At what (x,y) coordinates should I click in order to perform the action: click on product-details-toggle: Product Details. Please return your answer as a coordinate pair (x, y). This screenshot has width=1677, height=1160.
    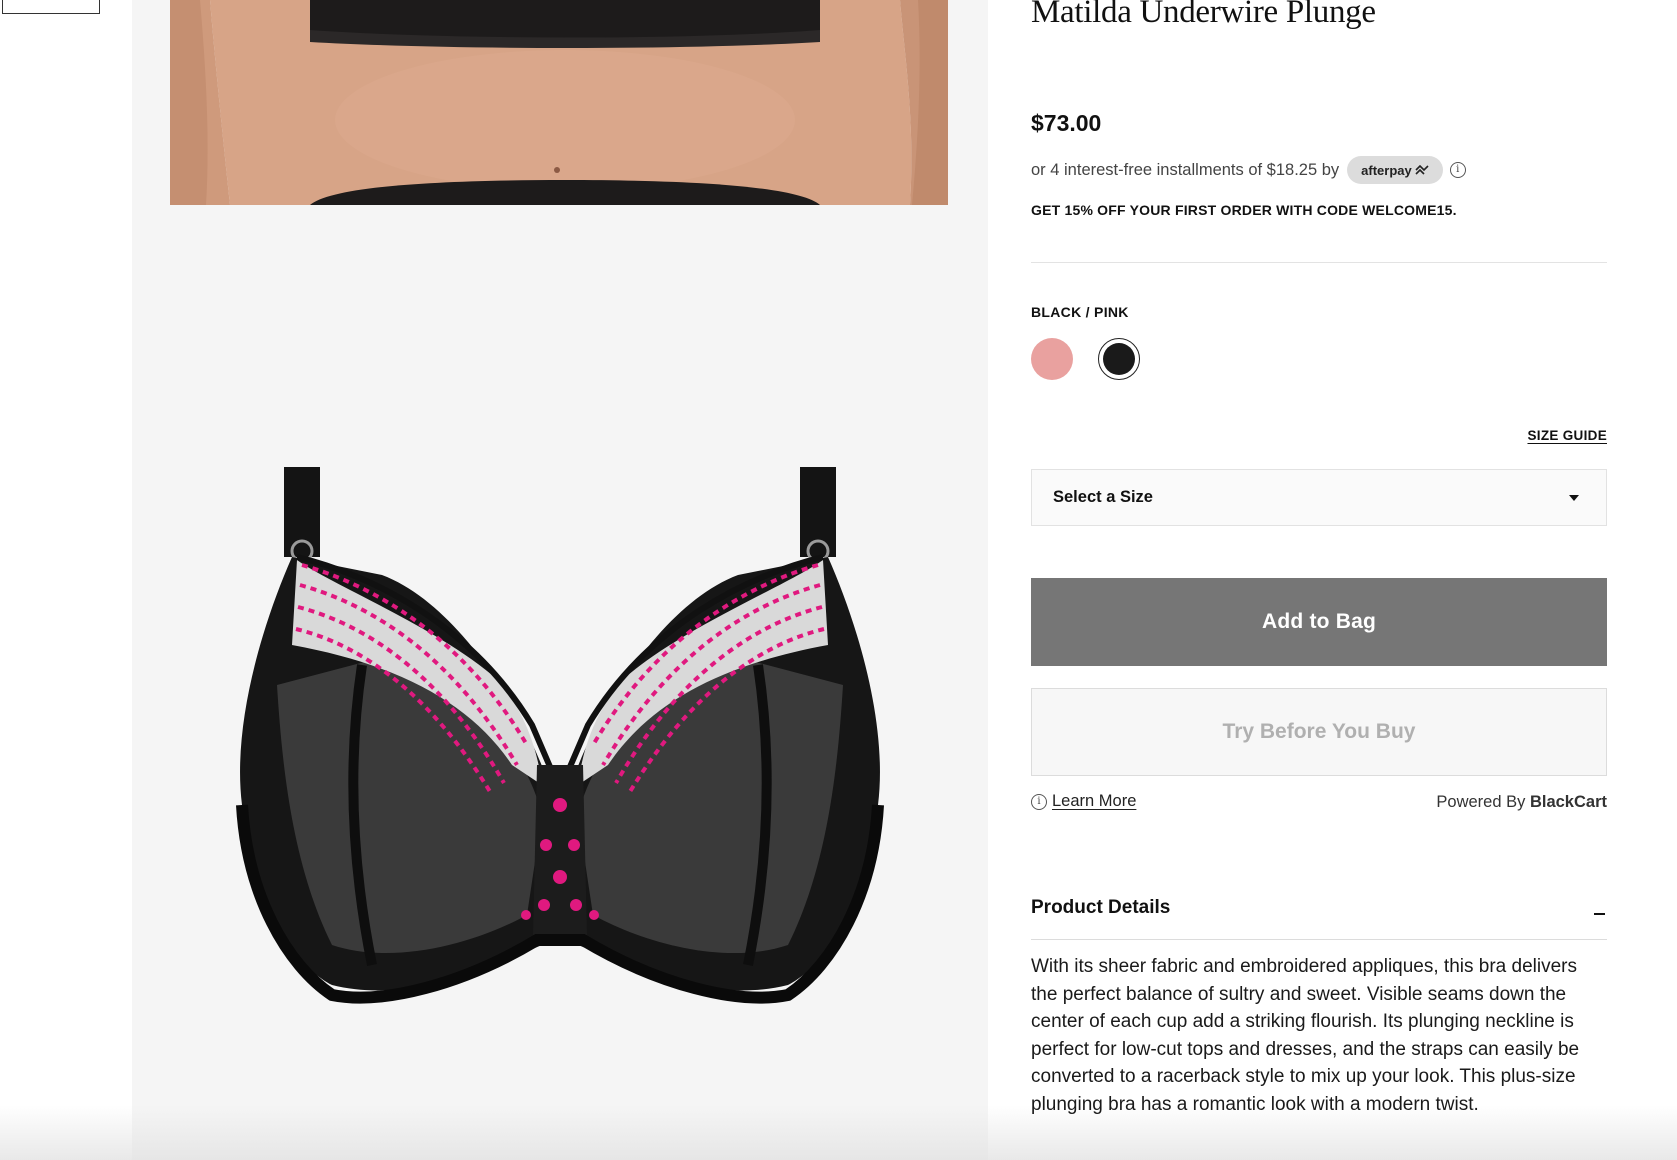
    Looking at the image, I should click on (1319, 918).